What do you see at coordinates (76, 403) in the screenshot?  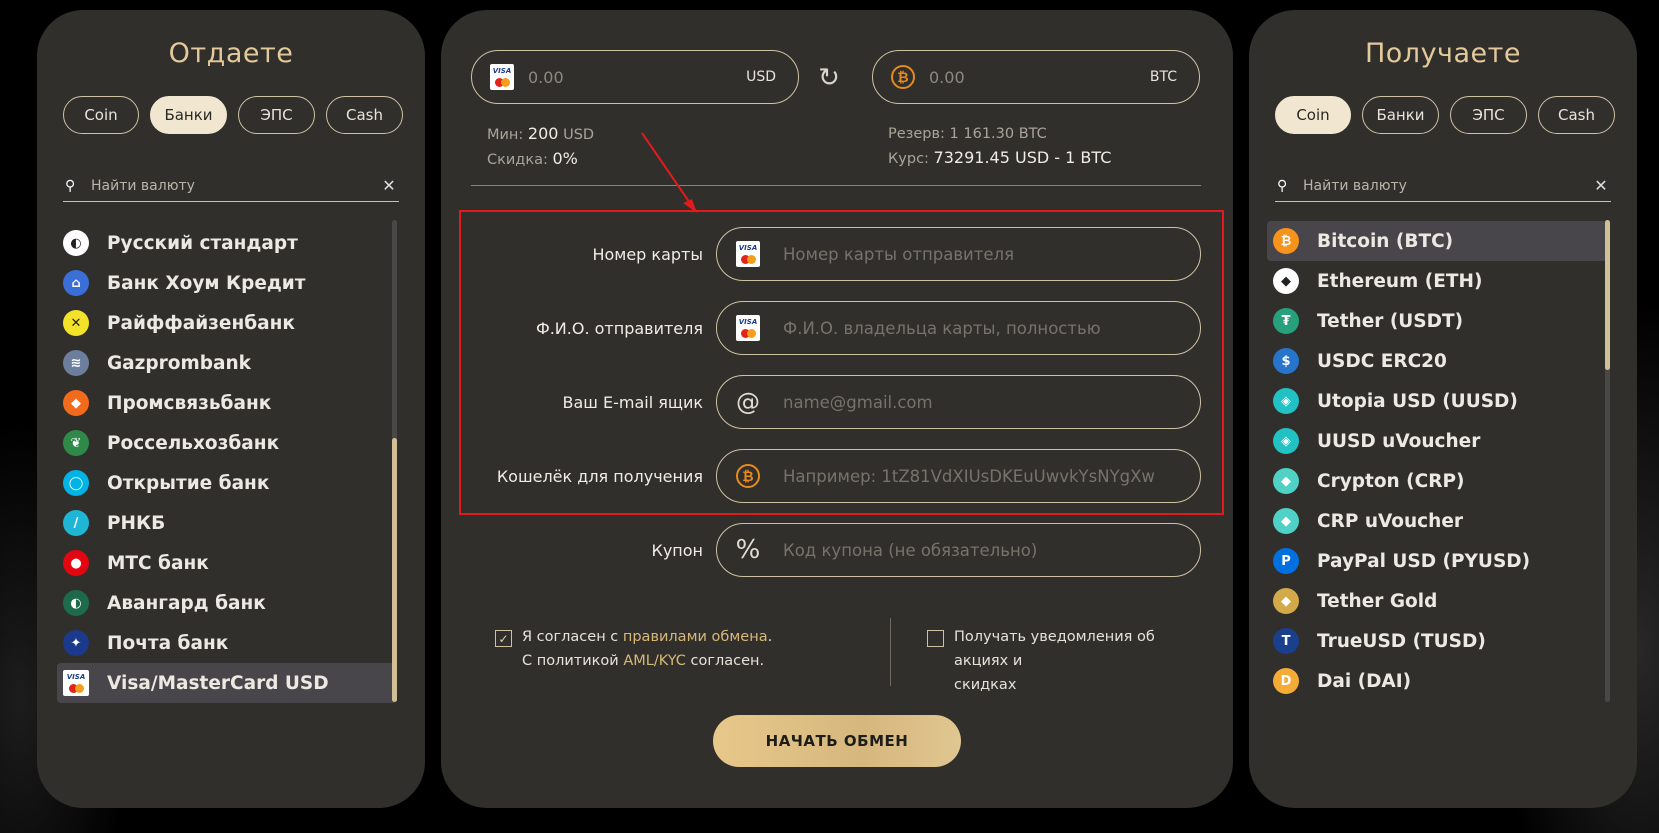 I see `psb-icon: ◆` at bounding box center [76, 403].